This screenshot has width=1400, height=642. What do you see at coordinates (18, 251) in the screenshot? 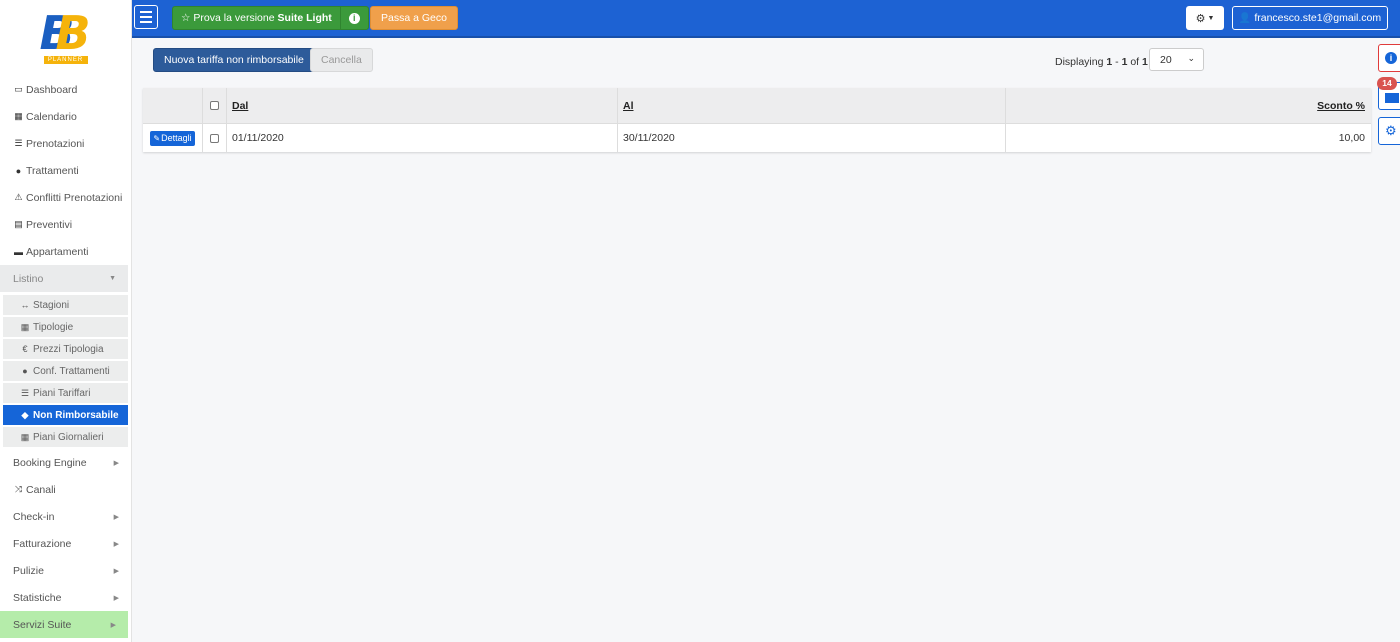
I see `bed-icon: ▬` at bounding box center [18, 251].